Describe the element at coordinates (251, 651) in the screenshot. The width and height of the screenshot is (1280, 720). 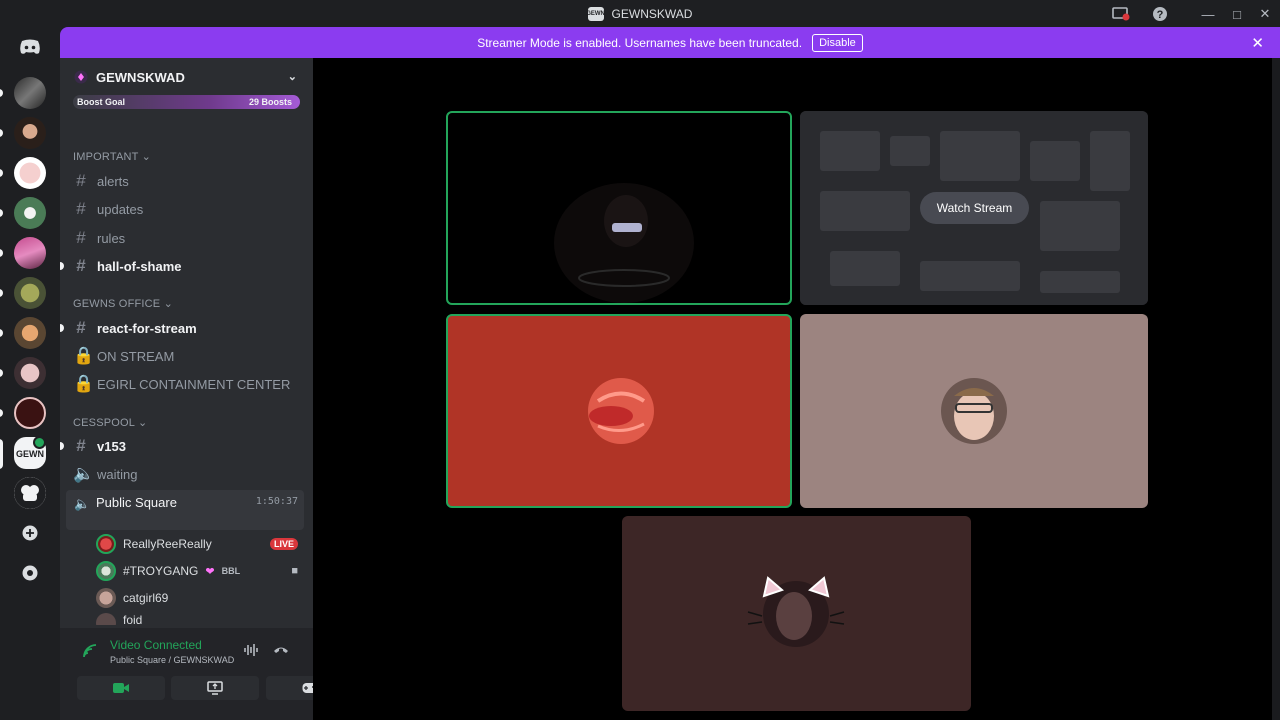
I see `noise-suppression-icon` at that location.